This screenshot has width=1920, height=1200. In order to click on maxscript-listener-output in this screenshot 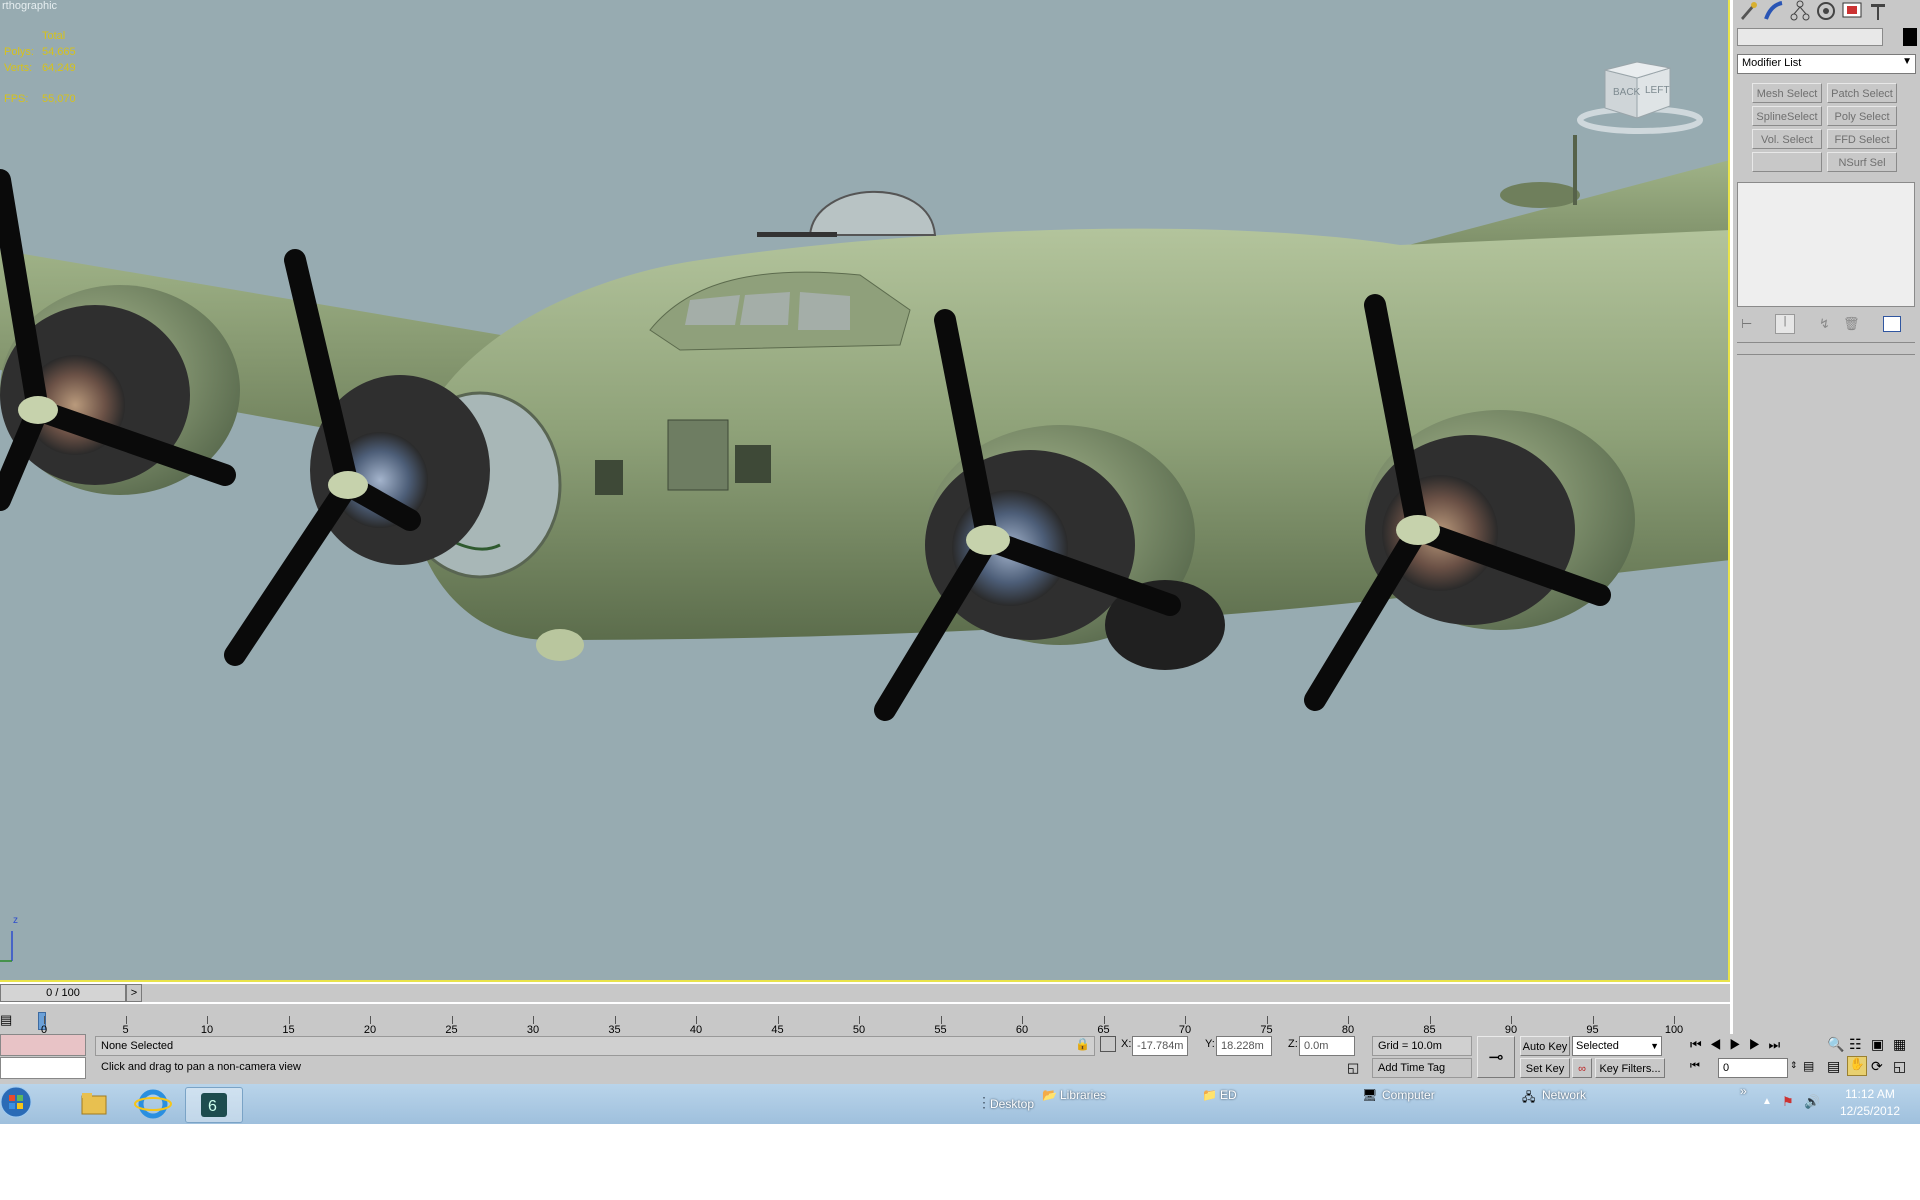, I will do `click(43, 1068)`.